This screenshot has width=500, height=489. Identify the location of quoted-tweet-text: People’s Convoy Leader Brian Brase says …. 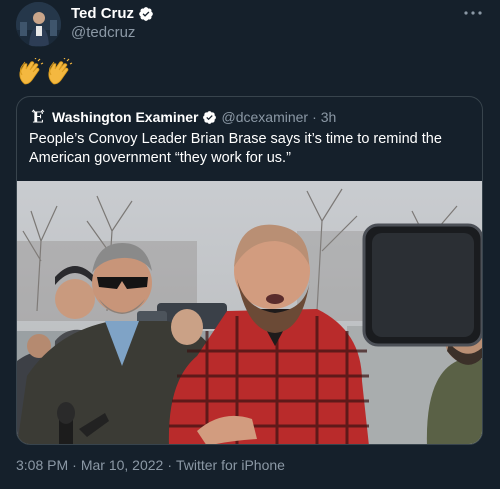
(235, 148).